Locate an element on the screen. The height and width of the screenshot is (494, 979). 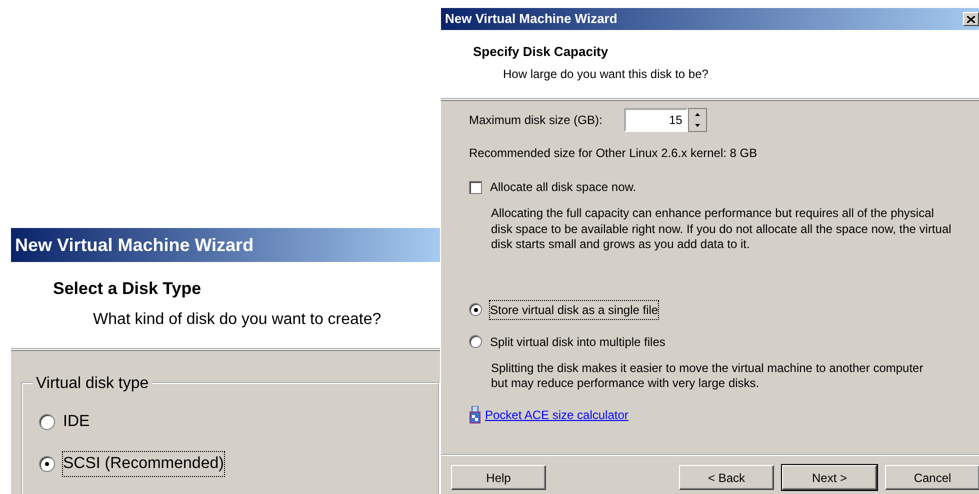
page-heading: Specify Disk Capacity is located at coordinates (541, 52).